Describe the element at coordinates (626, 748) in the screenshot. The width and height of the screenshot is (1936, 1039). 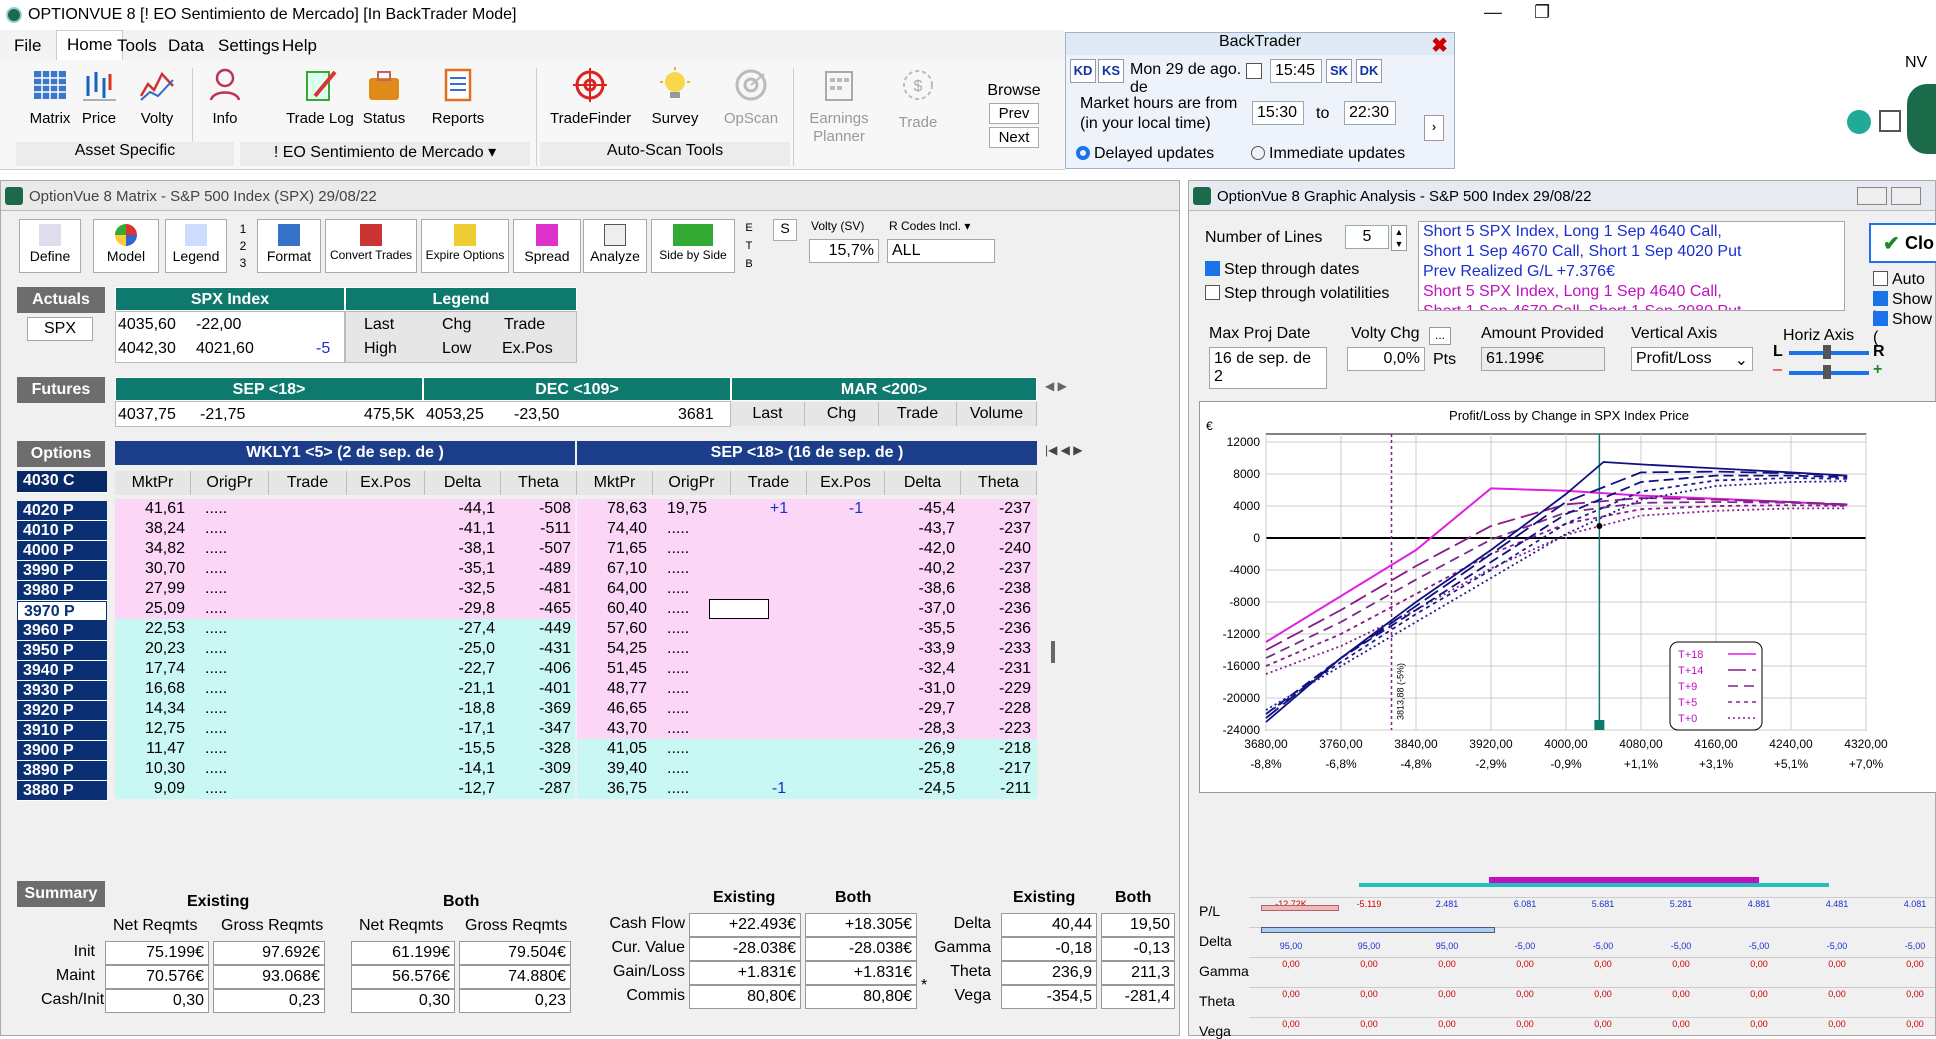
I see `table-cell: 41,05` at that location.